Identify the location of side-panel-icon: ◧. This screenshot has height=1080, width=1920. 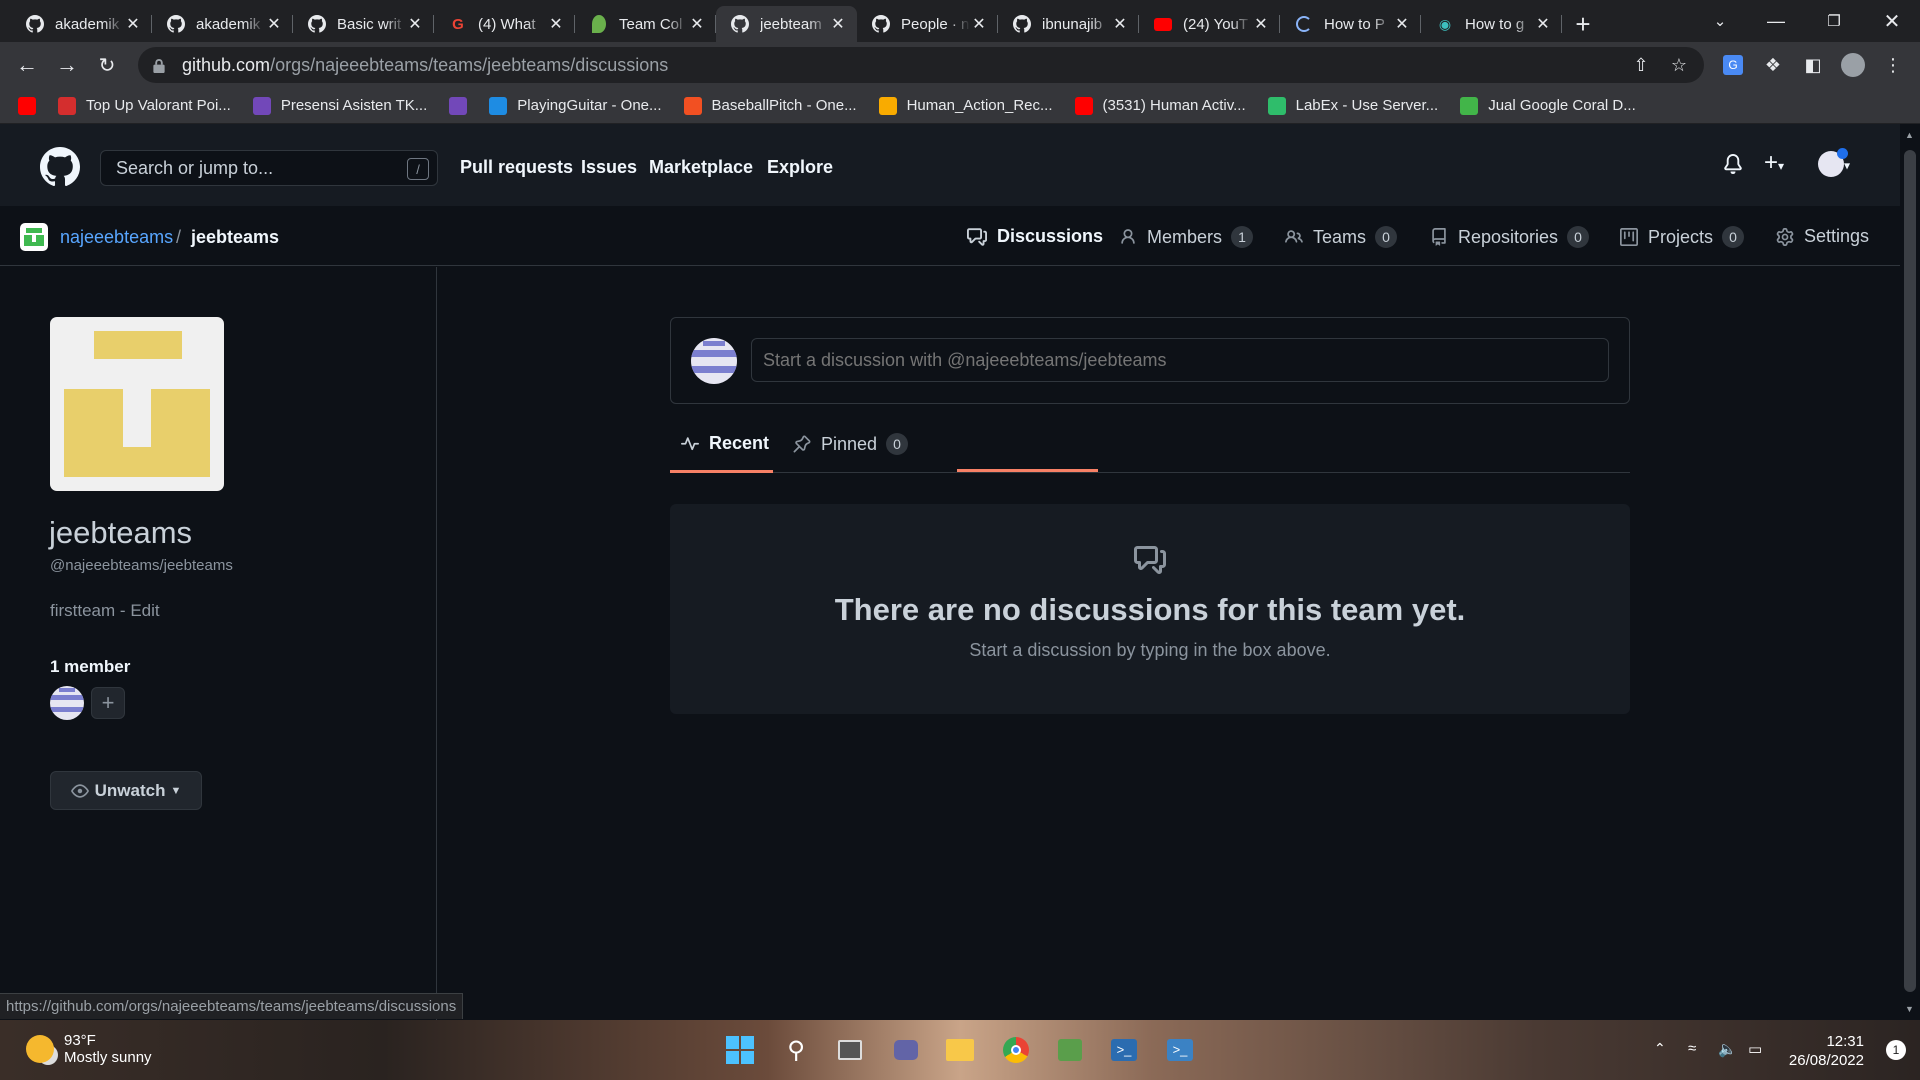
(1813, 65).